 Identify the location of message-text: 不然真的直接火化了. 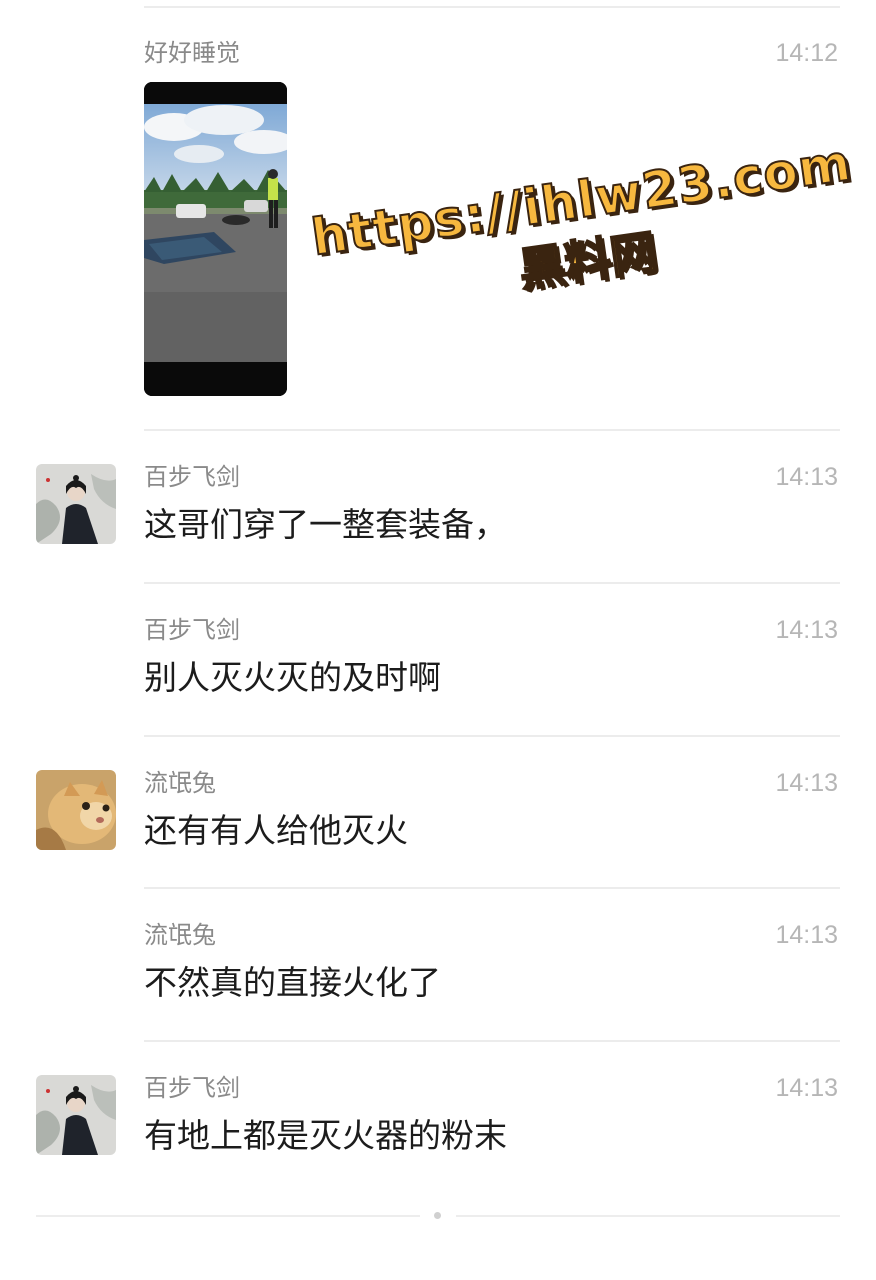
(292, 982).